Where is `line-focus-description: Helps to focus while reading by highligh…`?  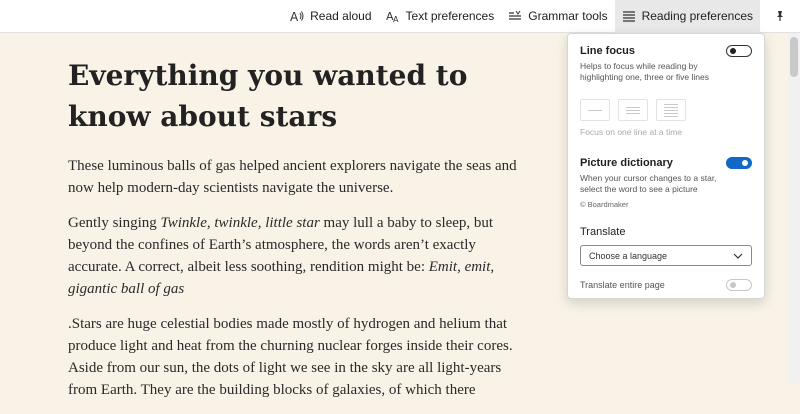 line-focus-description: Helps to focus while reading by highligh… is located at coordinates (644, 71).